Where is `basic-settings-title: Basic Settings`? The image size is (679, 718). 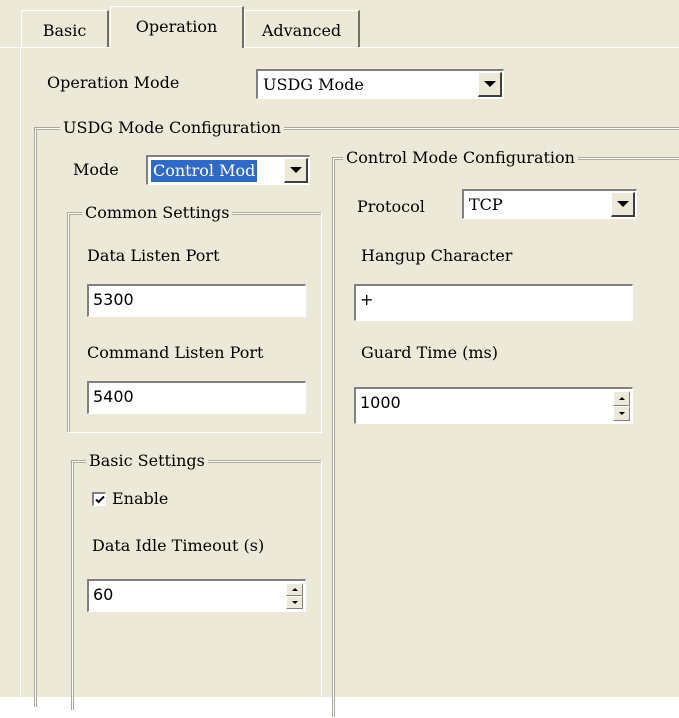
basic-settings-title: Basic Settings is located at coordinates (147, 461).